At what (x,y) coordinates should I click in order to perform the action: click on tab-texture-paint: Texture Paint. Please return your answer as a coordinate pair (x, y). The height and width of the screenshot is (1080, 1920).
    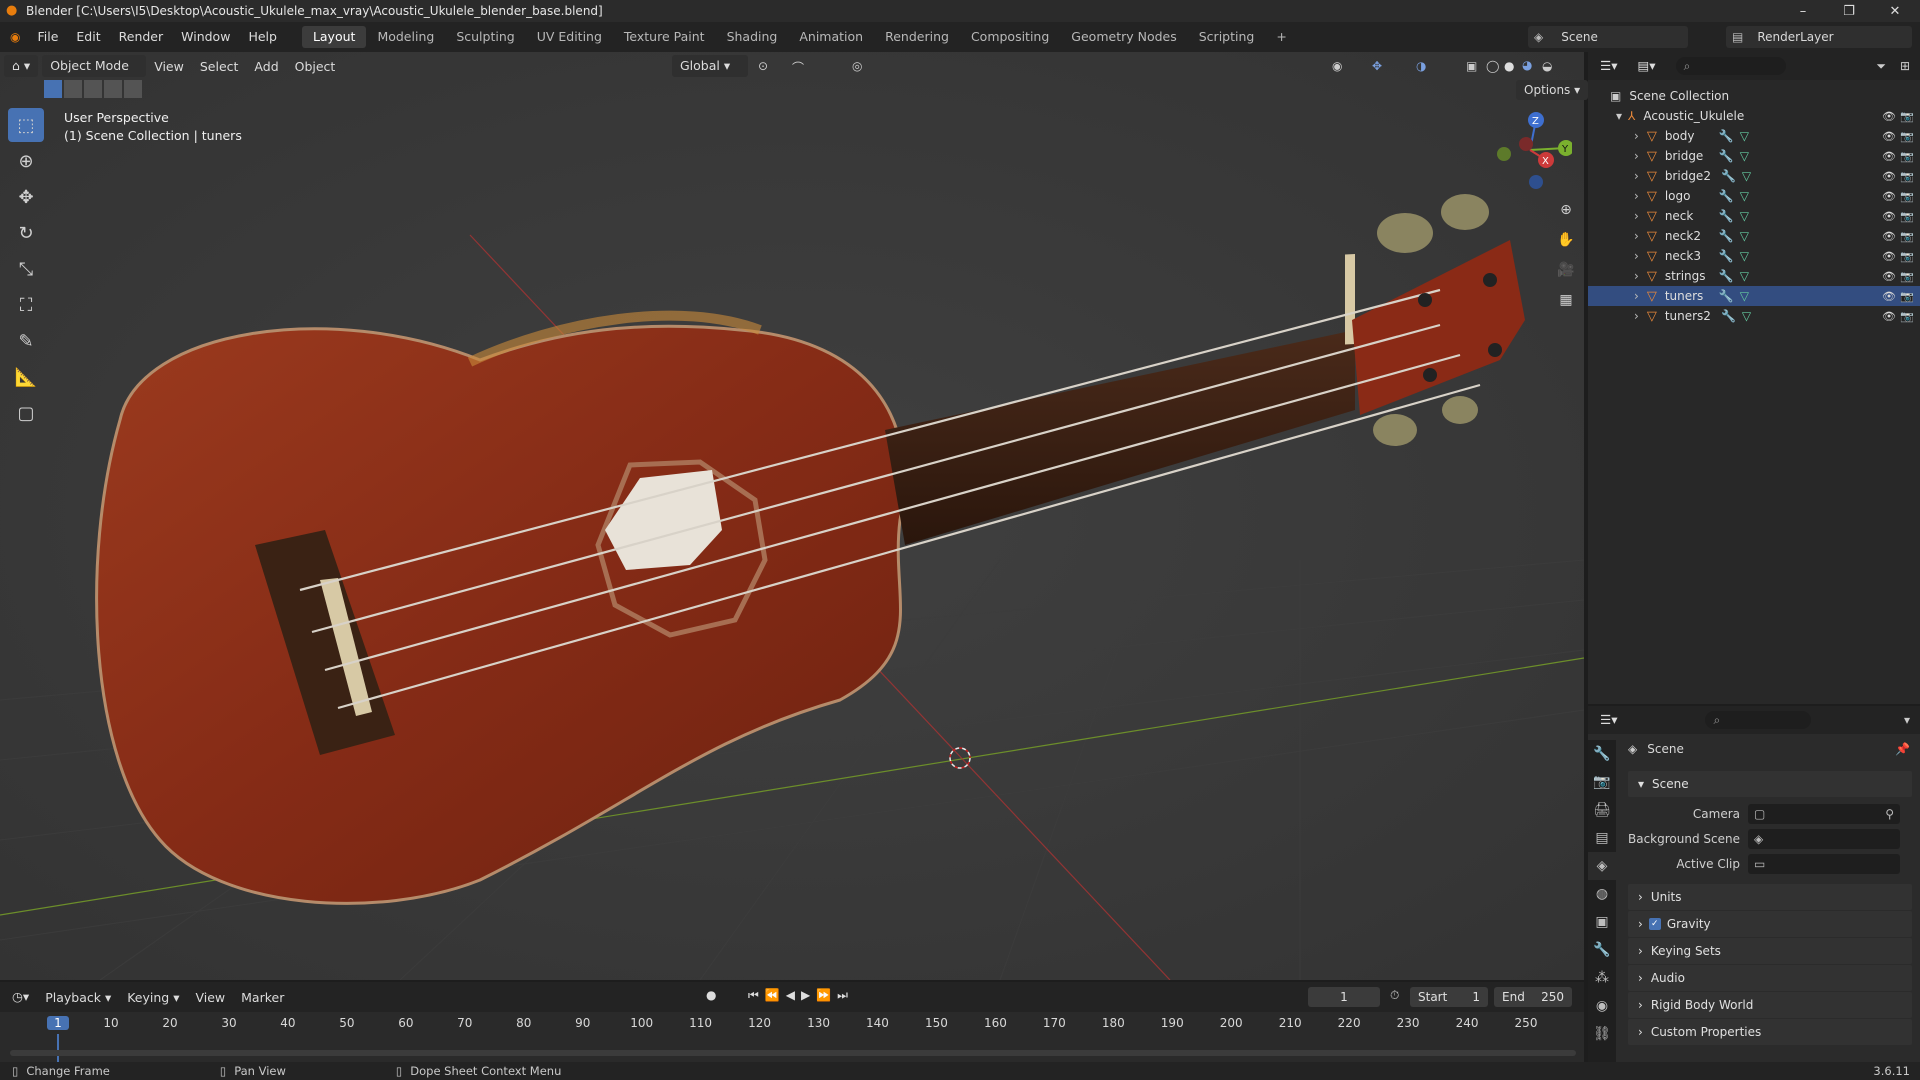
    Looking at the image, I should click on (664, 37).